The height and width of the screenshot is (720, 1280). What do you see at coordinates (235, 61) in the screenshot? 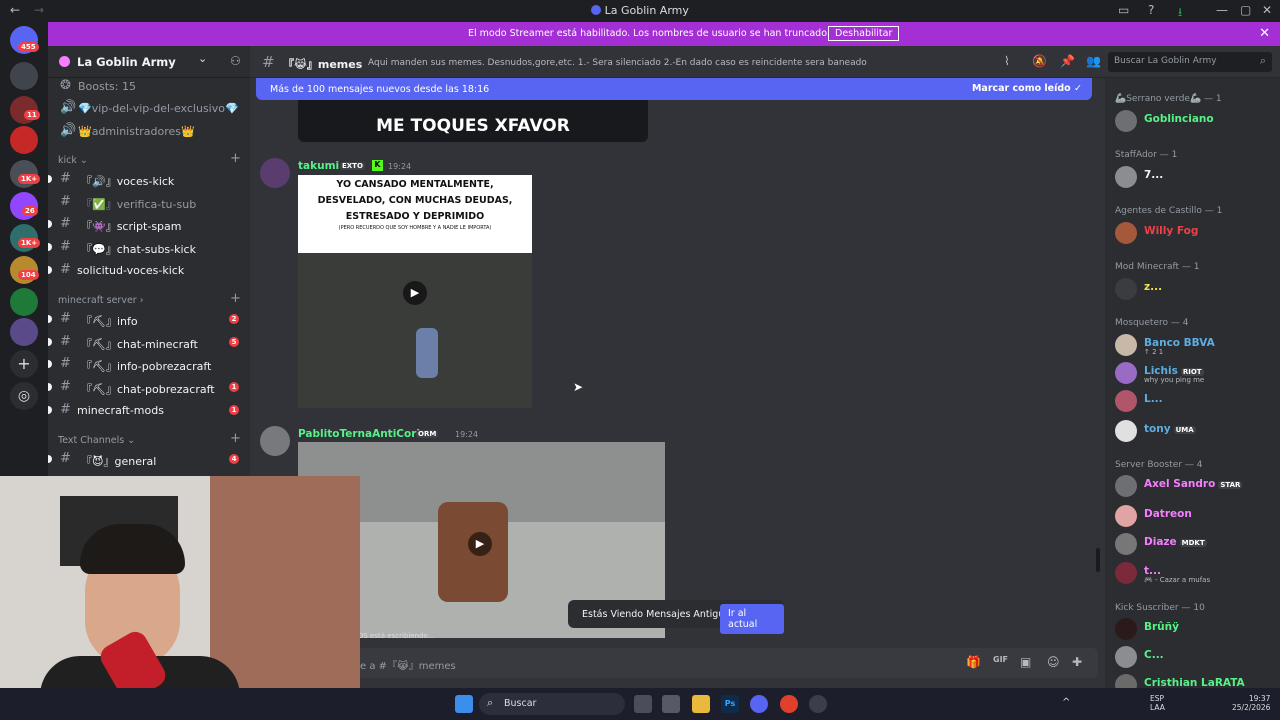
I see `add-member-icon: ⚇` at bounding box center [235, 61].